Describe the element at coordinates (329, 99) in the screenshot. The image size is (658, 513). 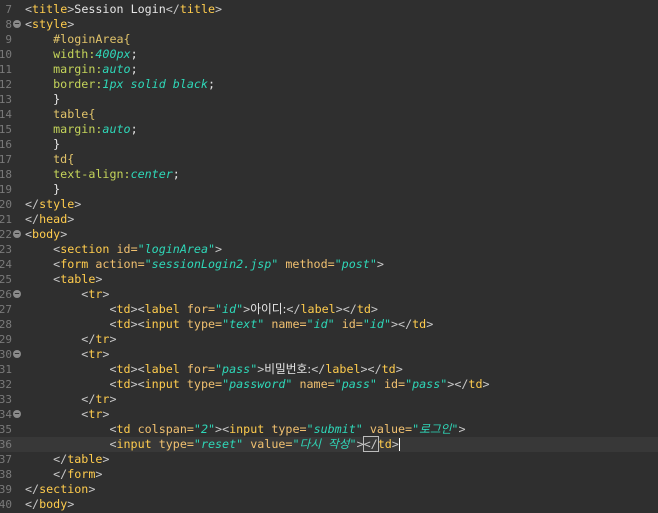
I see `code-line: 13 }` at that location.